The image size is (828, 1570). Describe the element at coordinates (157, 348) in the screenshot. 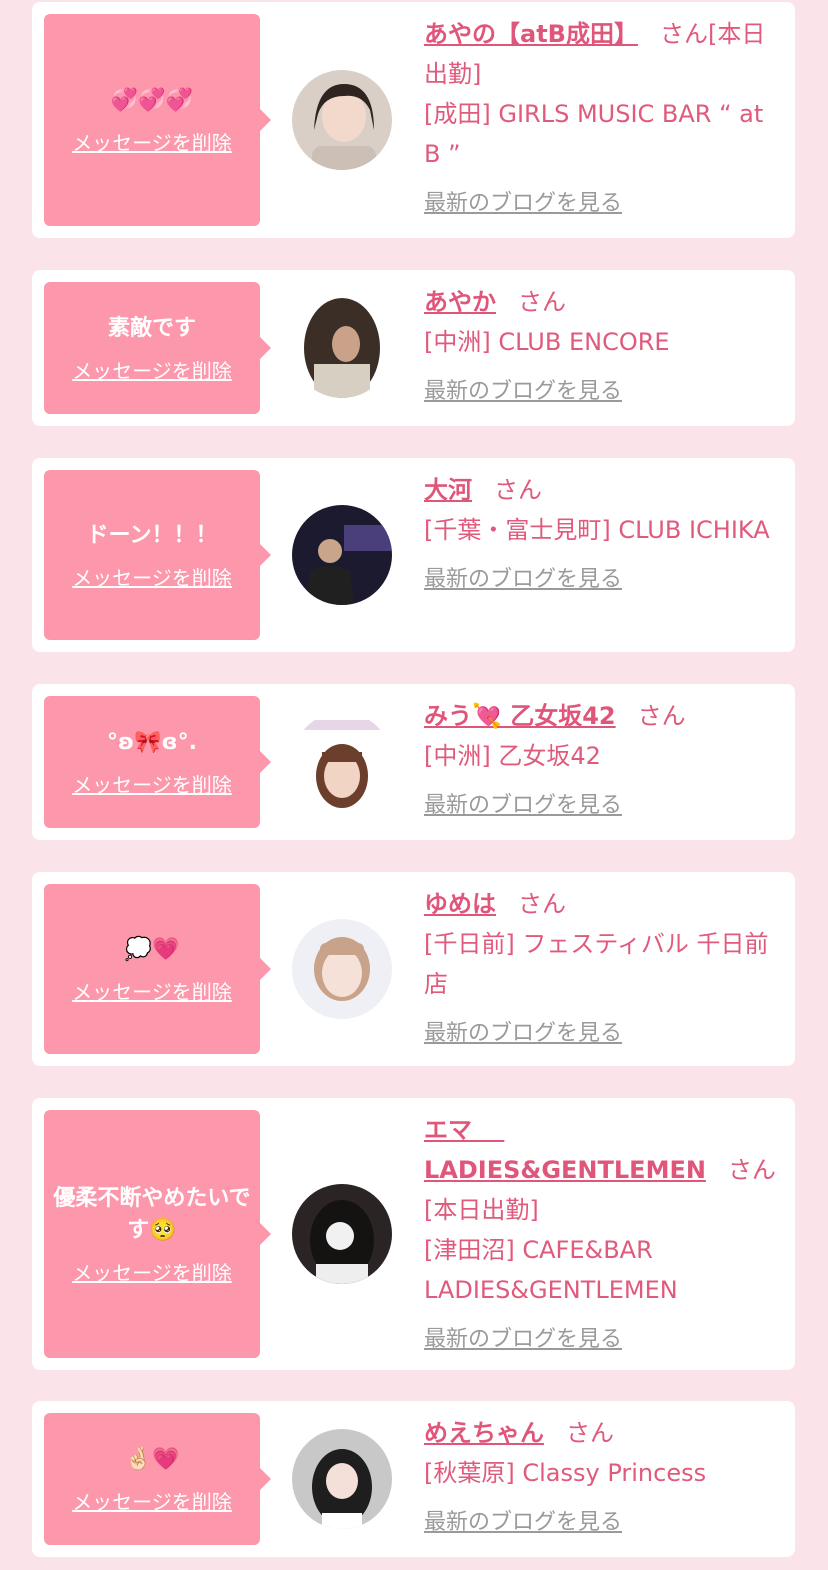

I see `message-bubble: 素敵です メッセージを削除` at that location.